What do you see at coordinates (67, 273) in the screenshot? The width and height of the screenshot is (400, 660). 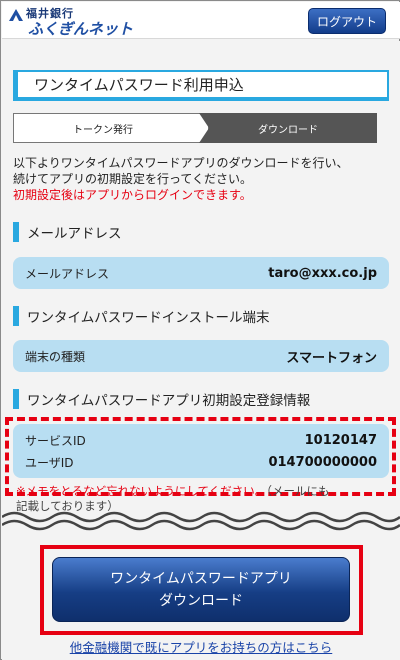 I see `email-label: メールアドレス` at bounding box center [67, 273].